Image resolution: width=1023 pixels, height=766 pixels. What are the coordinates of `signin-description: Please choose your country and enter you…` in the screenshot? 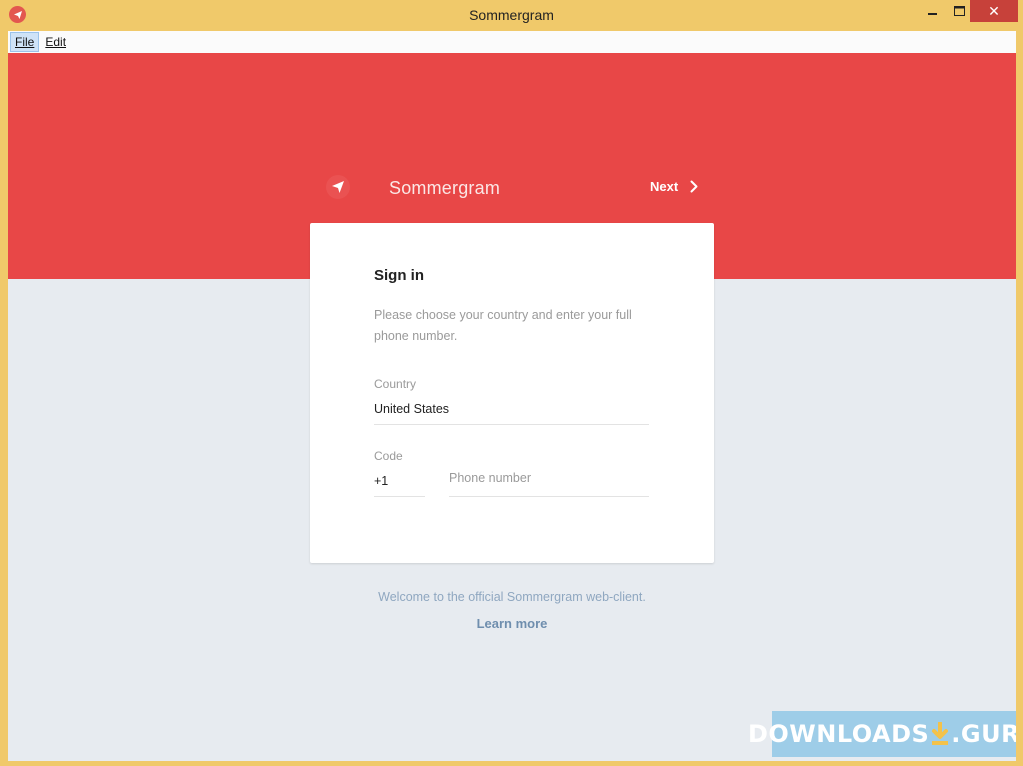 It's located at (503, 325).